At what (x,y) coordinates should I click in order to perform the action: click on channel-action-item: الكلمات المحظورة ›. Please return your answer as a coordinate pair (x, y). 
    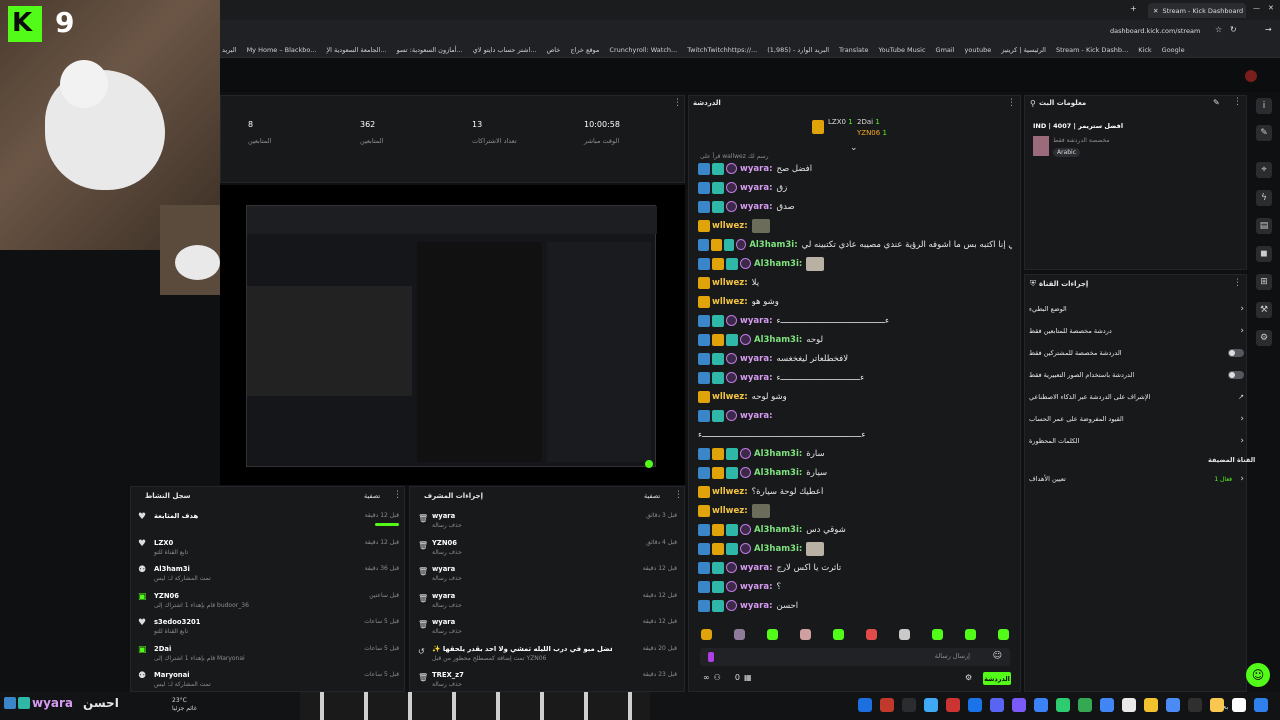
    Looking at the image, I should click on (1136, 441).